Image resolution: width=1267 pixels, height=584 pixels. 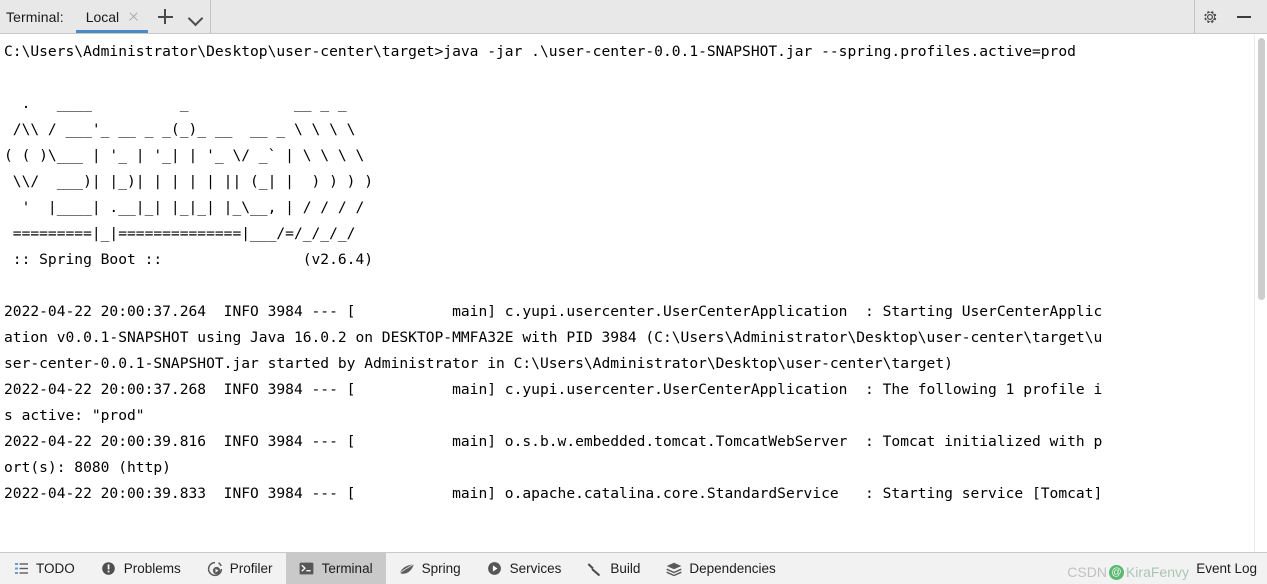 What do you see at coordinates (133, 16) in the screenshot?
I see `close-icon` at bounding box center [133, 16].